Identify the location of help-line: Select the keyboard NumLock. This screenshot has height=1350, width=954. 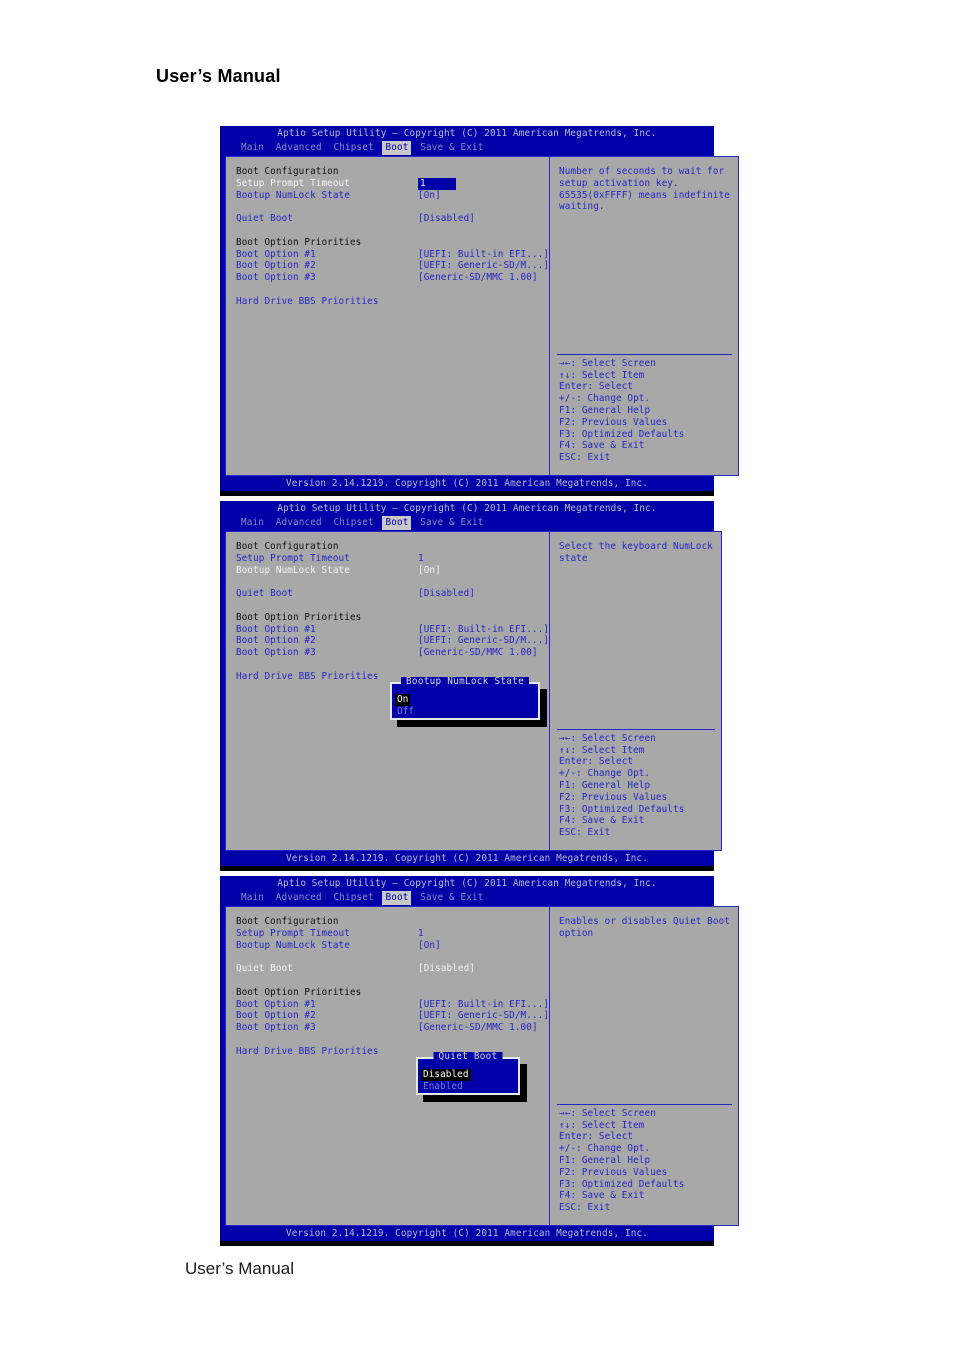
(636, 546).